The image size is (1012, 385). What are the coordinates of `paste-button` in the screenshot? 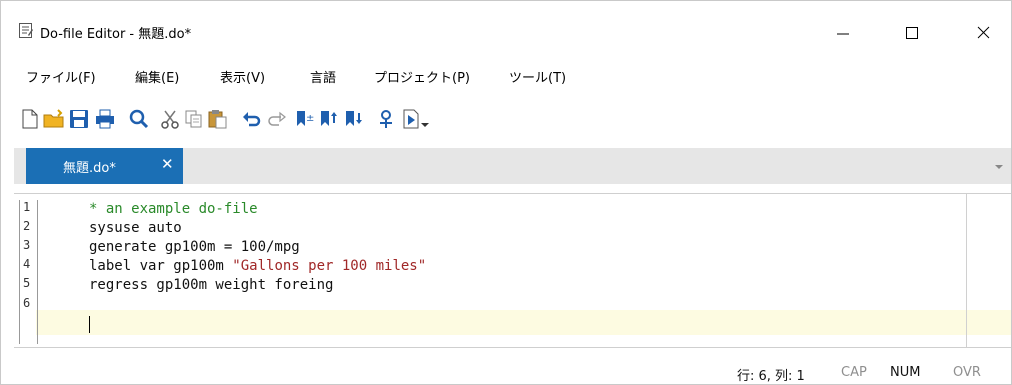 It's located at (218, 119).